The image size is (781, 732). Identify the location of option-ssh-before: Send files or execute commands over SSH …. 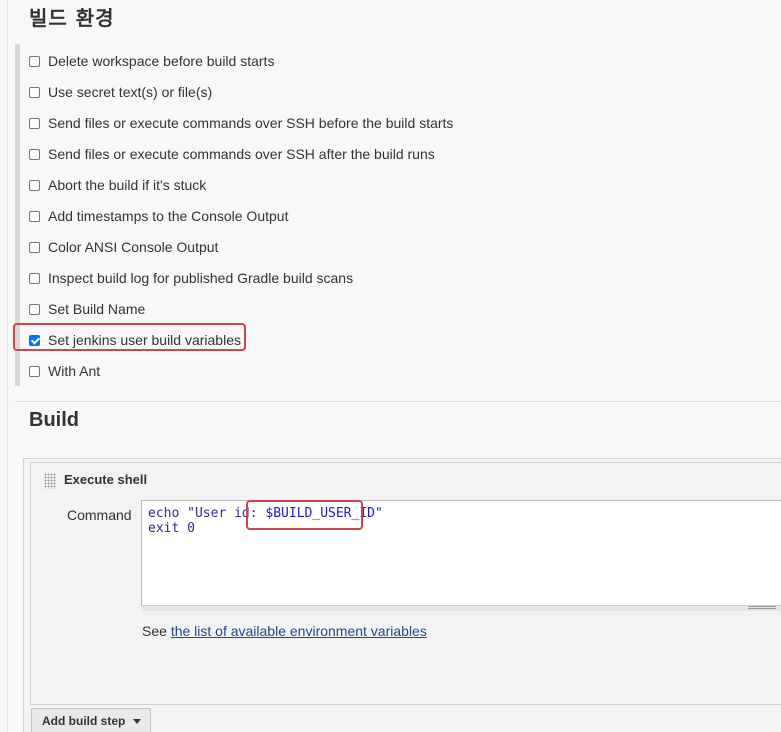
(241, 123).